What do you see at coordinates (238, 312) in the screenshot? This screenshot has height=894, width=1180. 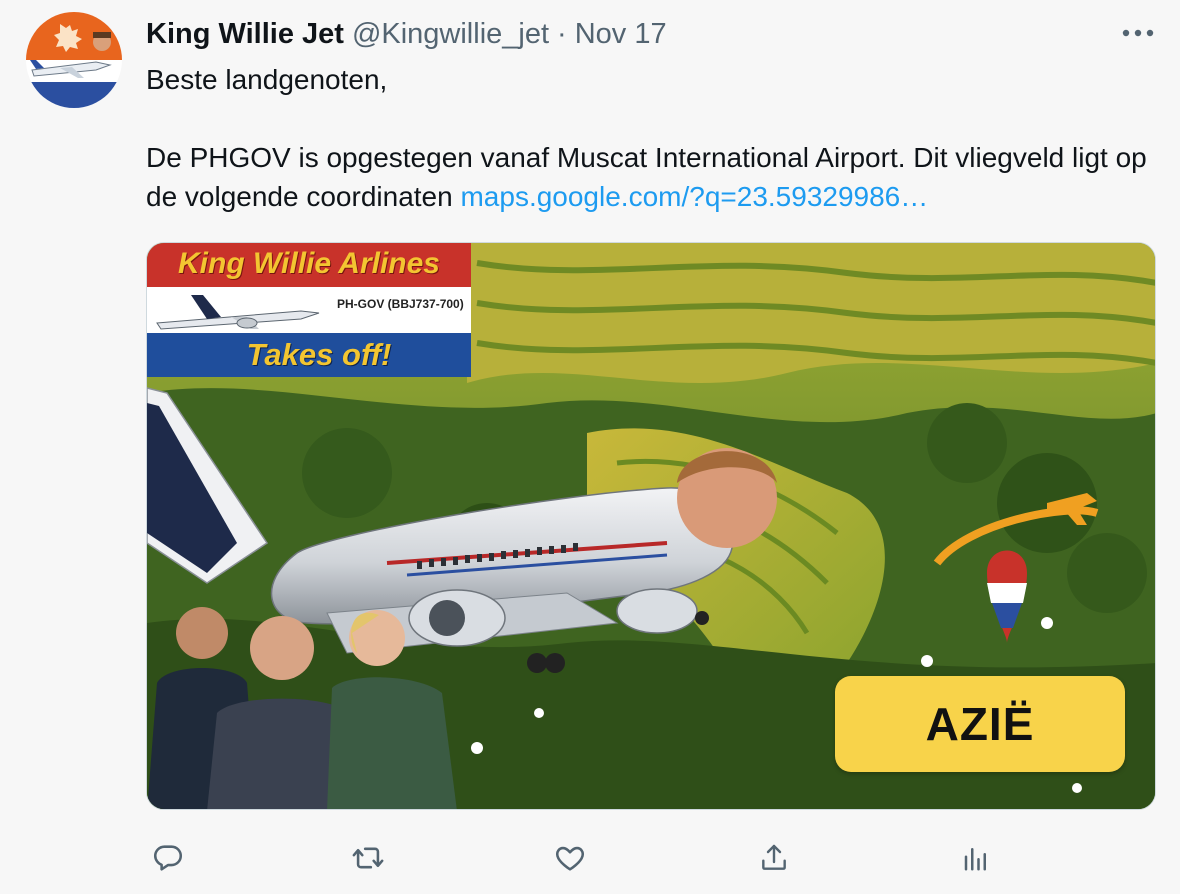 I see `banner-plane-icon` at bounding box center [238, 312].